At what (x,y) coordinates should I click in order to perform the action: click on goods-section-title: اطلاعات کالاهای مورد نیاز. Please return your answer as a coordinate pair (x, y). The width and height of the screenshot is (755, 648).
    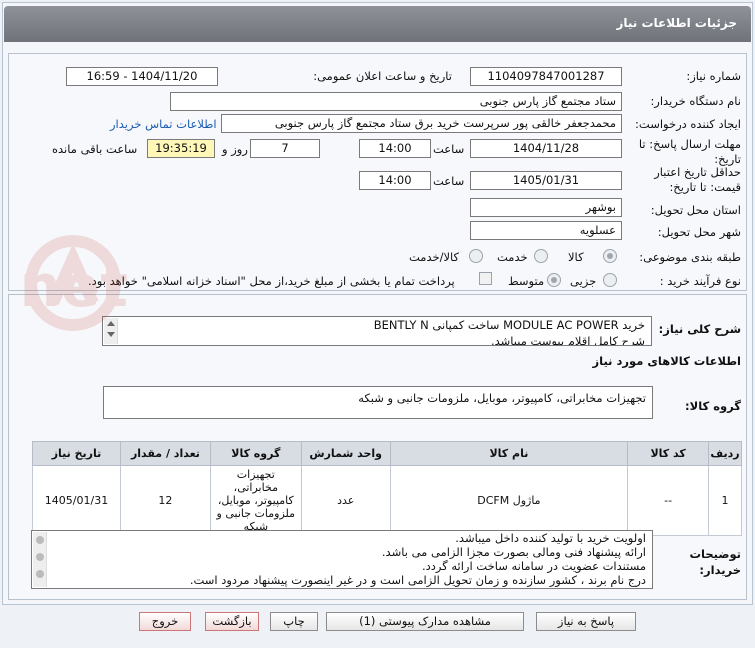
    Looking at the image, I should click on (666, 361).